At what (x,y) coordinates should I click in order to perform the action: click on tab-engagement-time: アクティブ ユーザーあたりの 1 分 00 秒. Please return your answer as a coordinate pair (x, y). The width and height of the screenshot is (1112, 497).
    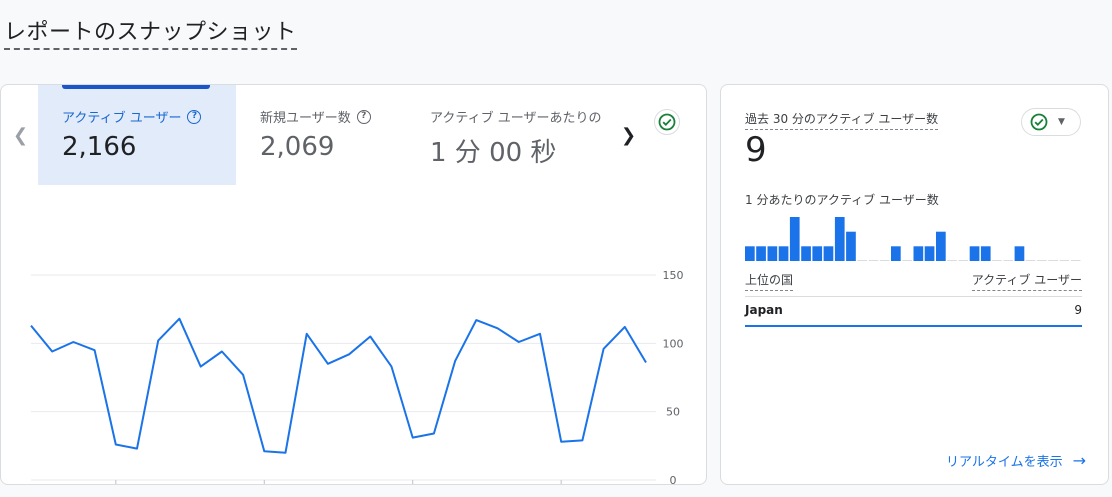
    Looking at the image, I should click on (511, 135).